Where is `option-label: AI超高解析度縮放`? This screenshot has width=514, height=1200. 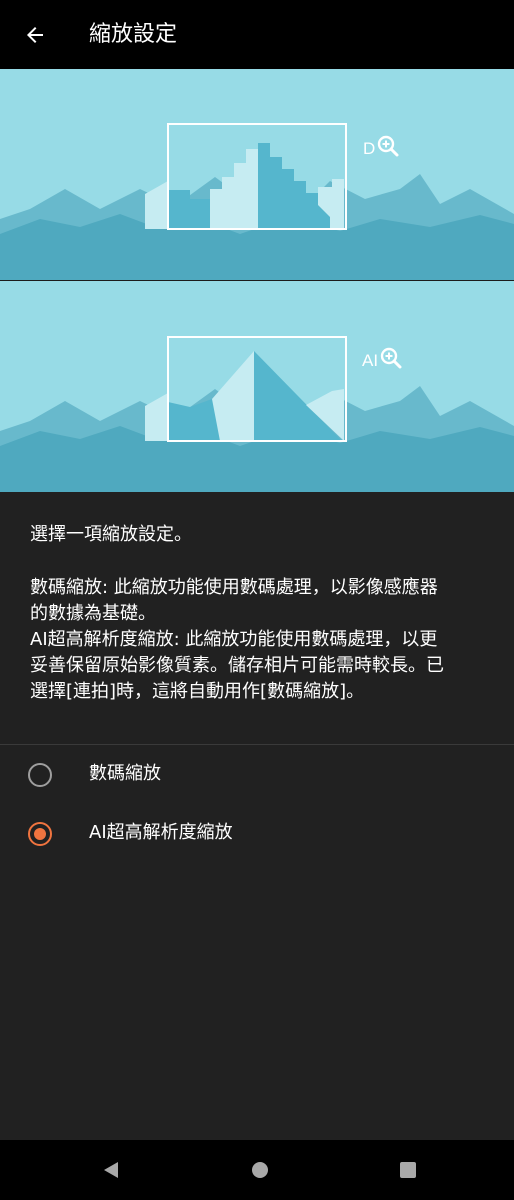 option-label: AI超高解析度縮放 is located at coordinates (161, 832).